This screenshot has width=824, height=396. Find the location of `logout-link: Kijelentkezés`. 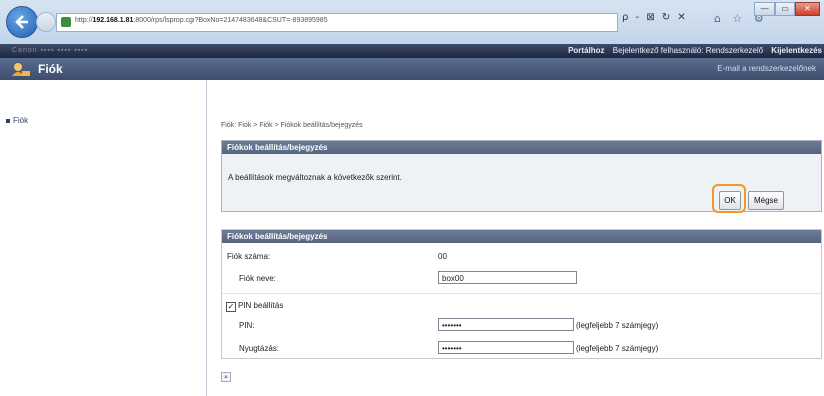

logout-link: Kijelentkezés is located at coordinates (796, 50).